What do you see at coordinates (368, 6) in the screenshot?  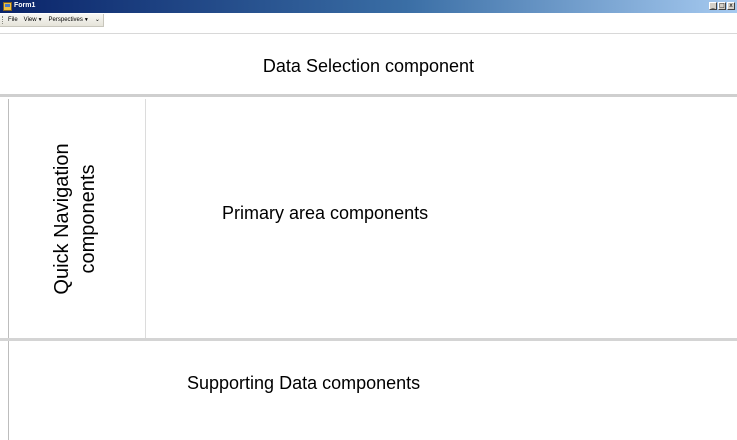 I see `title-bar: Form1 _ □ x` at bounding box center [368, 6].